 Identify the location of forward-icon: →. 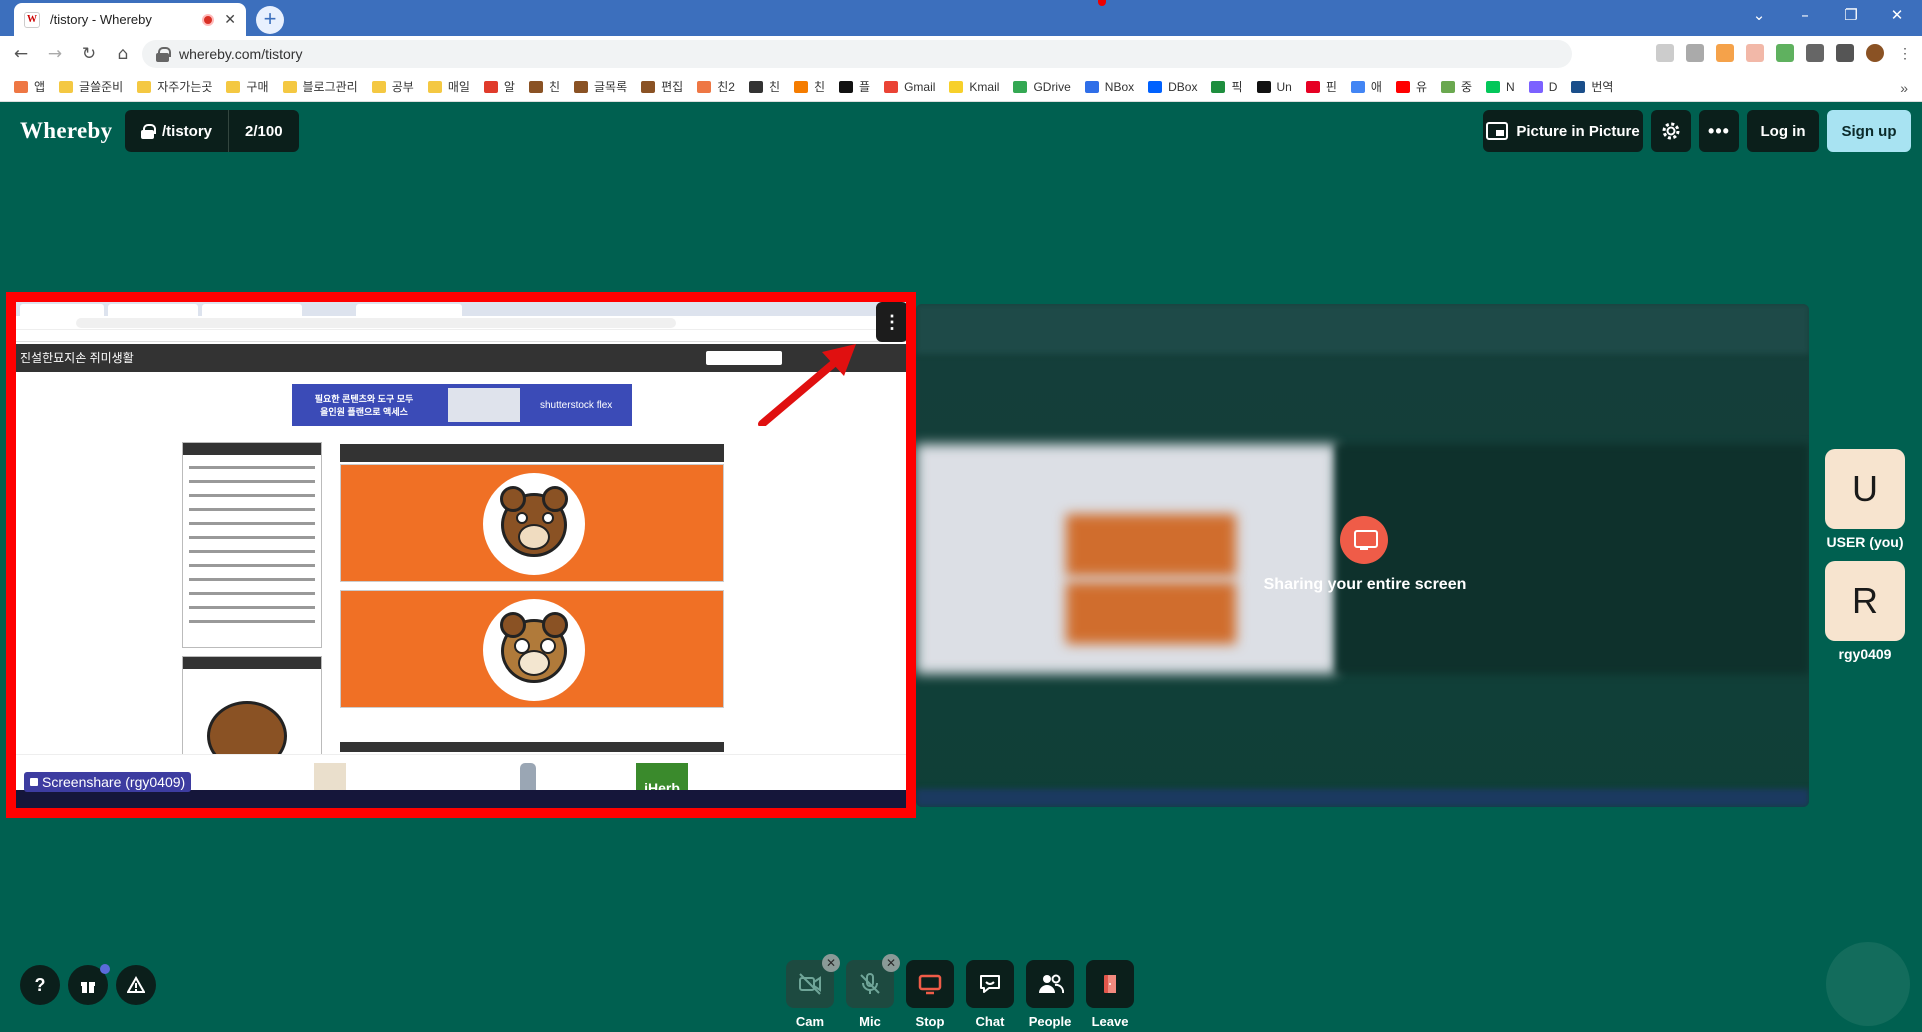
(55, 54).